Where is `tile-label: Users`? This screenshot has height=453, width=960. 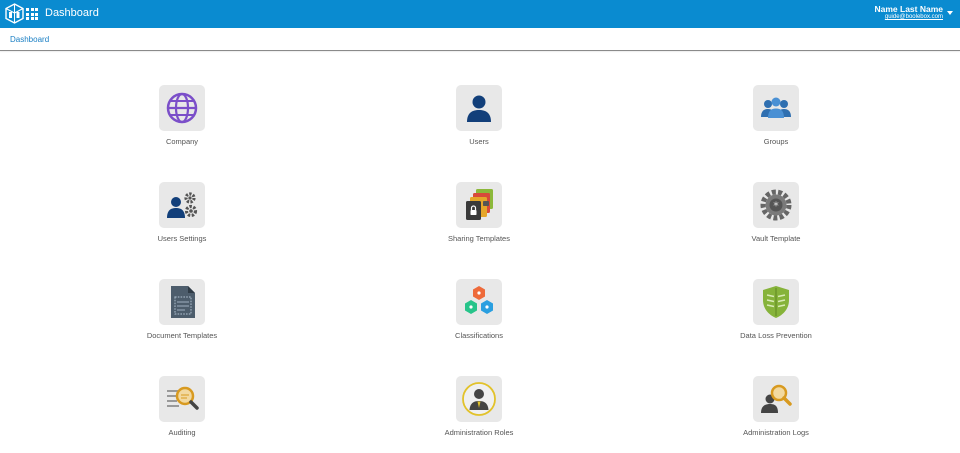 tile-label: Users is located at coordinates (479, 141).